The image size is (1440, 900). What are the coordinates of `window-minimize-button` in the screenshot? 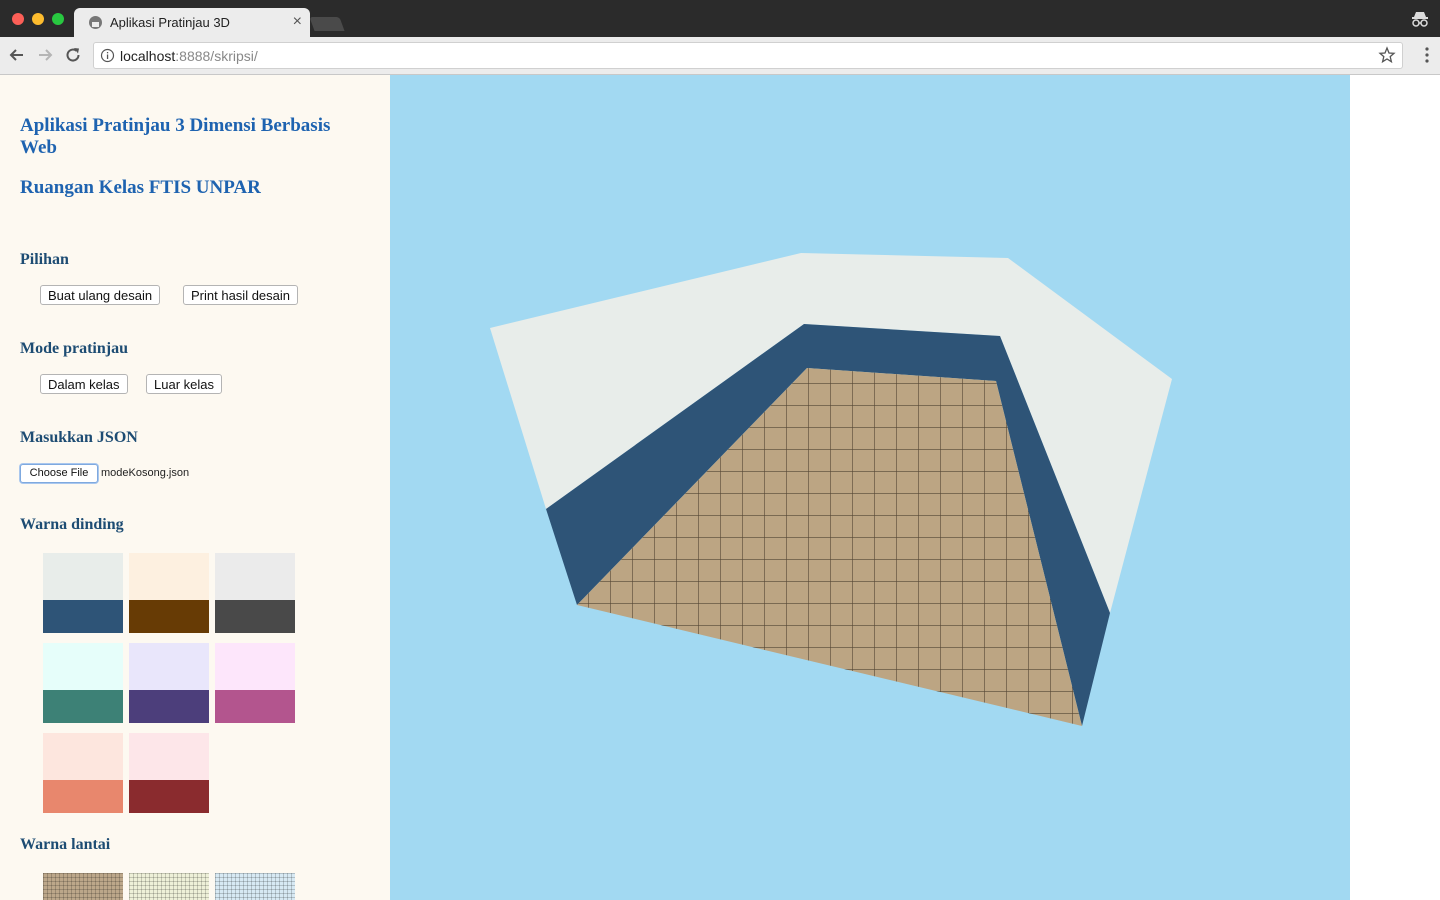 It's located at (38, 19).